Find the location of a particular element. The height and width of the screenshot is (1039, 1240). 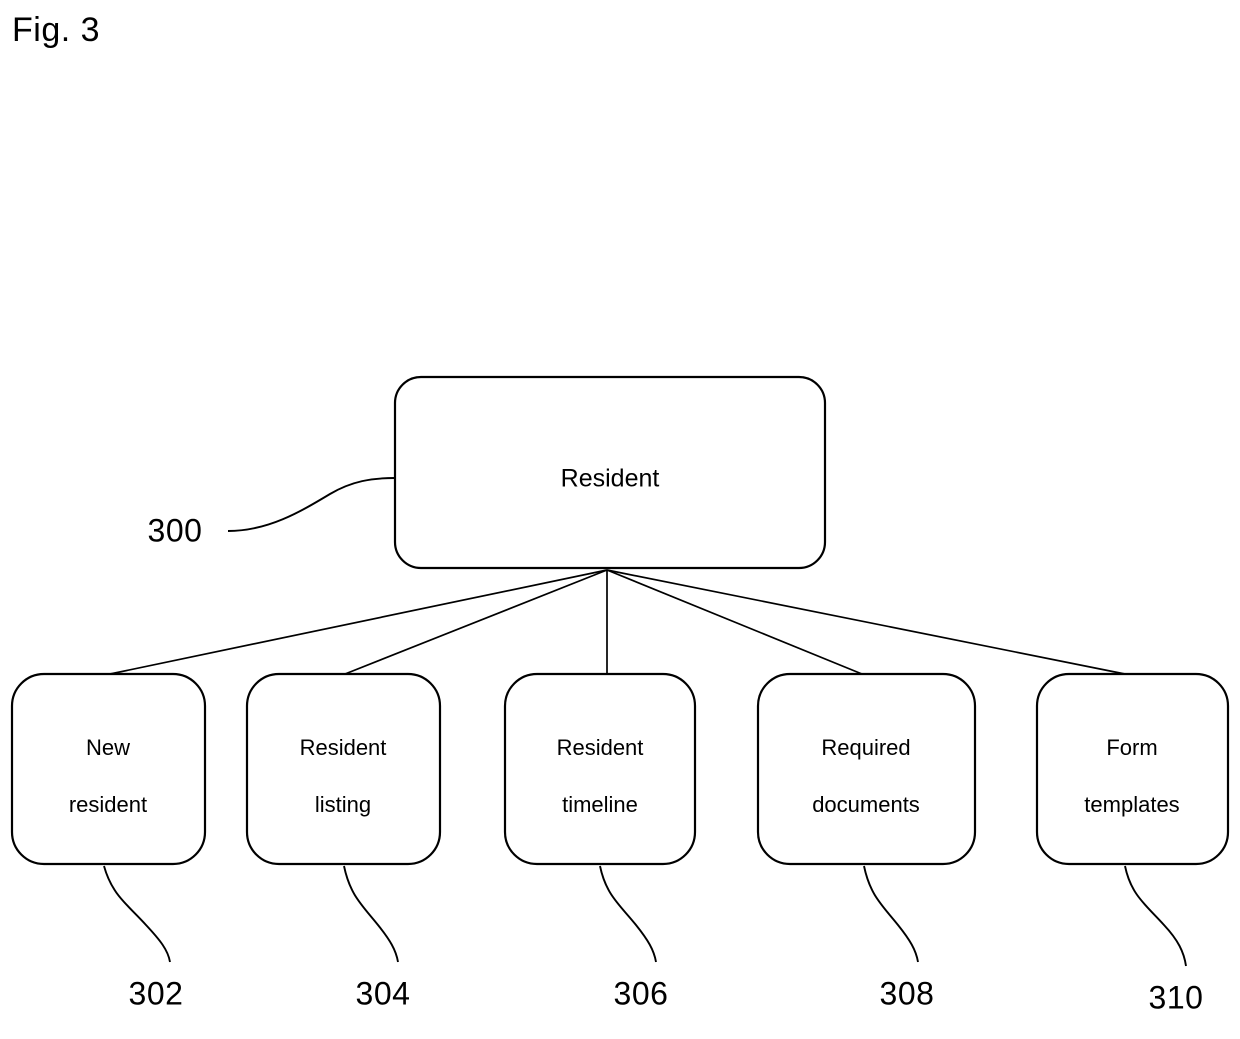

connector-group is located at coordinates (617, 622).